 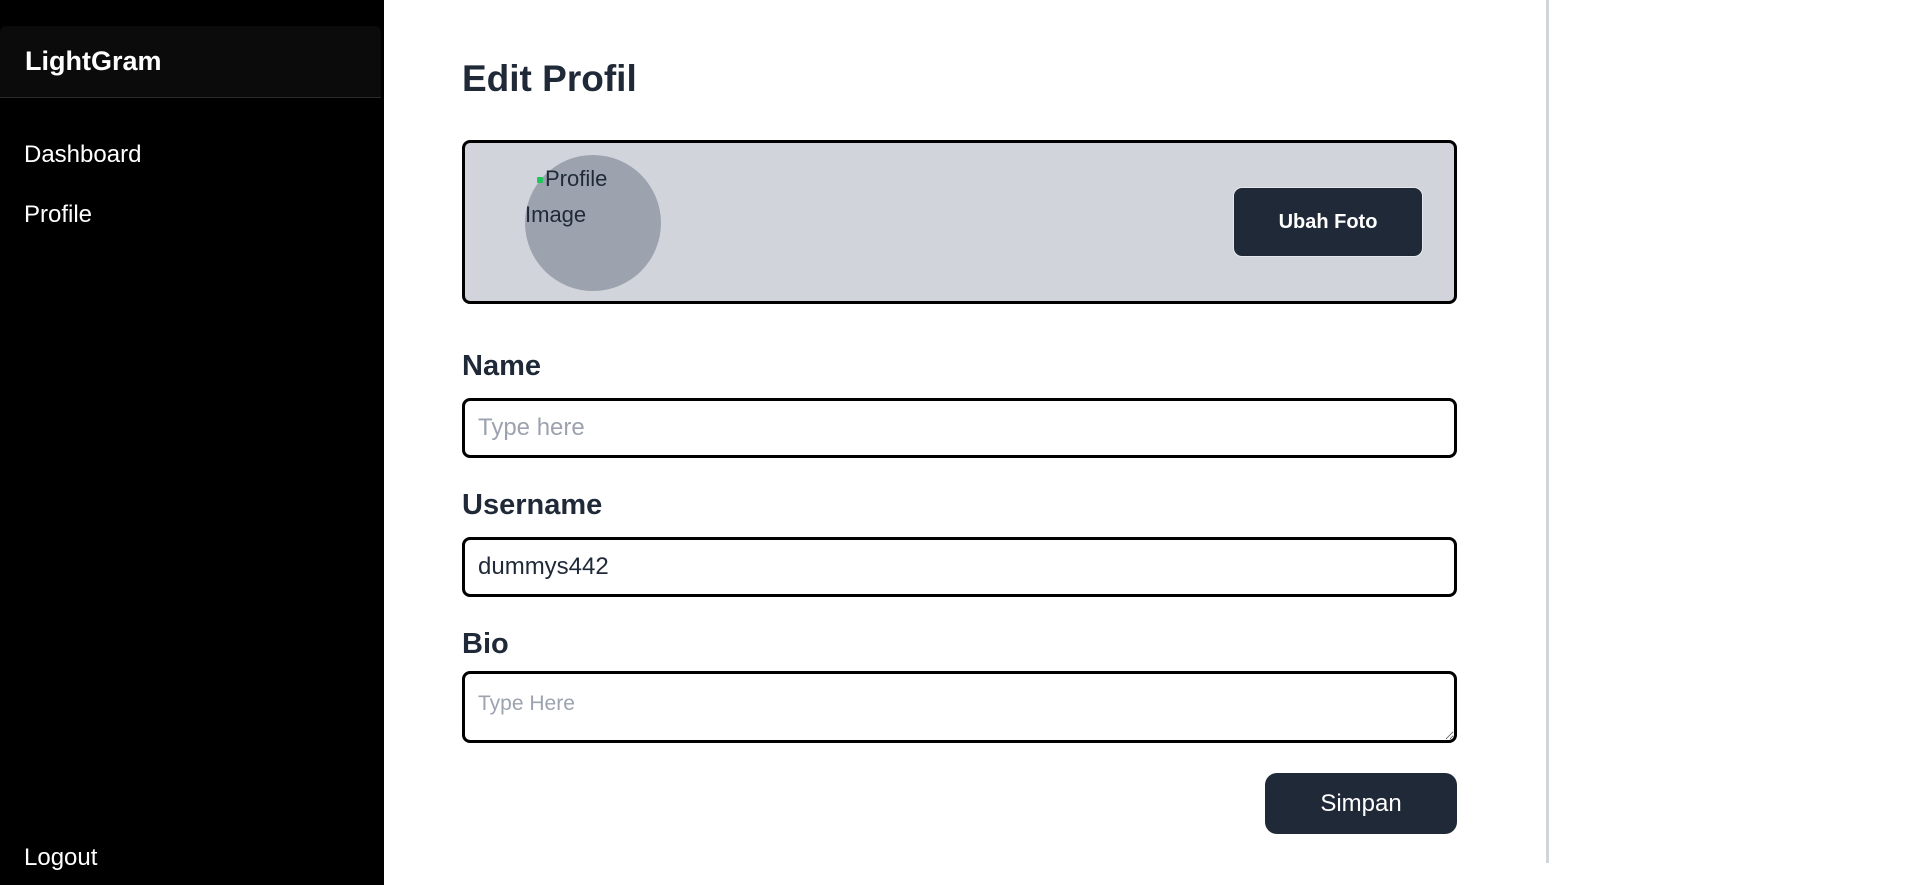 I want to click on username-label: Username, so click(x=532, y=505).